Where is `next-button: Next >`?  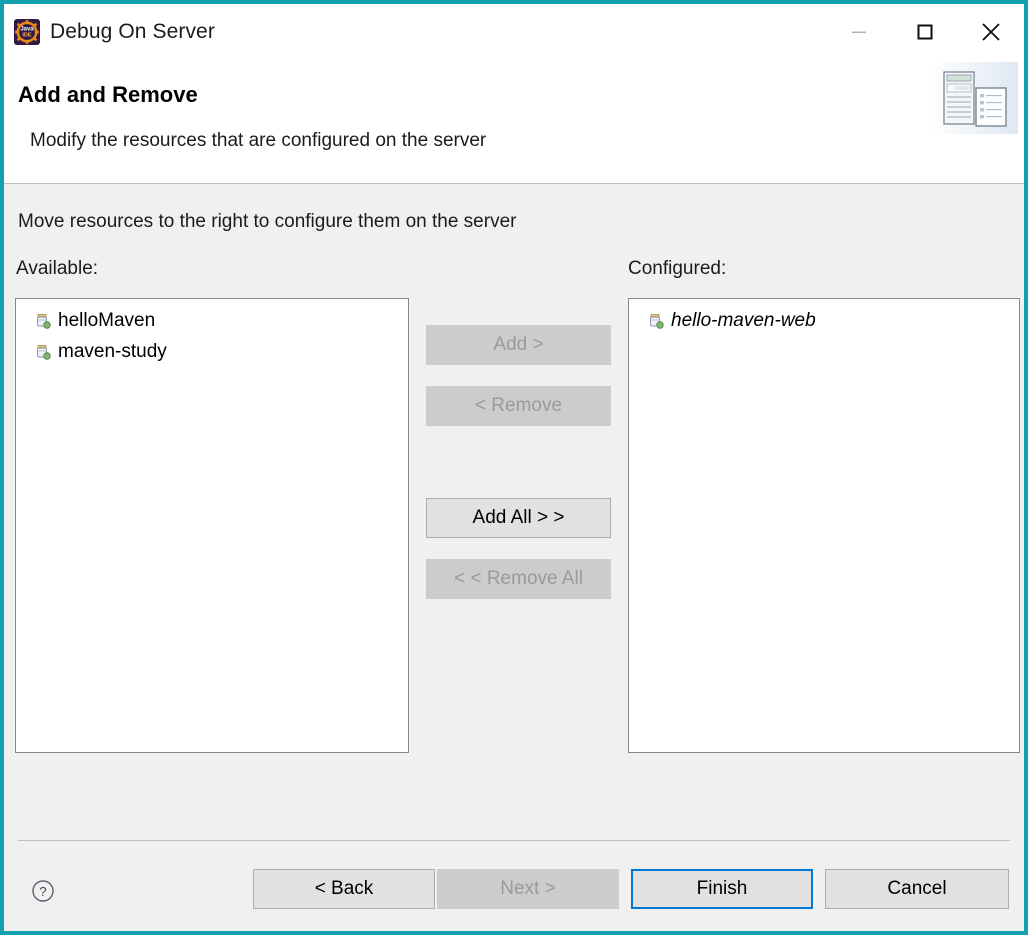
next-button: Next > is located at coordinates (528, 889).